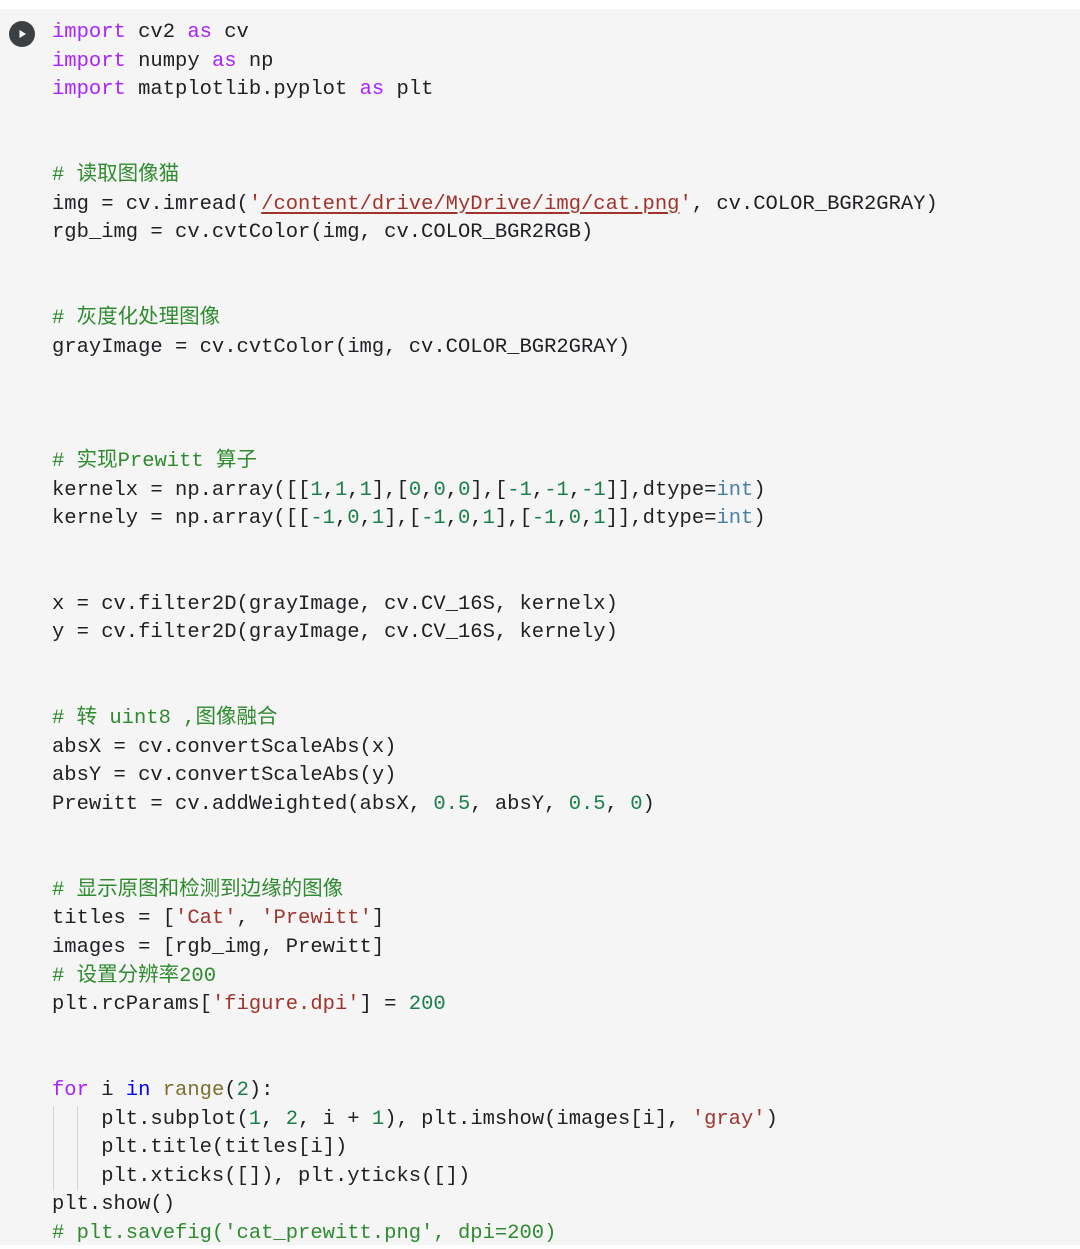 Image resolution: width=1080 pixels, height=1249 pixels. Describe the element at coordinates (261, 1090) in the screenshot. I see `code-token-op: ):` at that location.